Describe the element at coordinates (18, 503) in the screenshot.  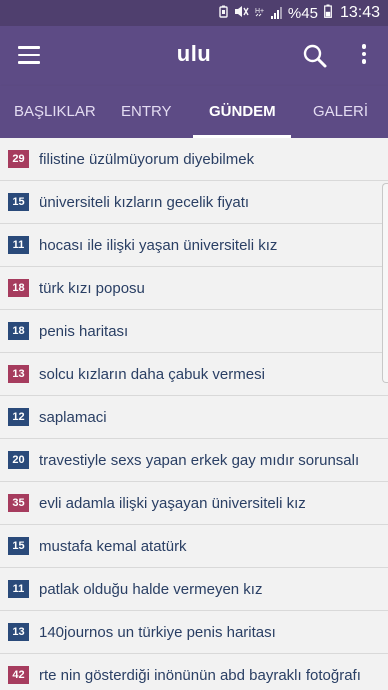
I see `entry-count-badge: 35` at that location.